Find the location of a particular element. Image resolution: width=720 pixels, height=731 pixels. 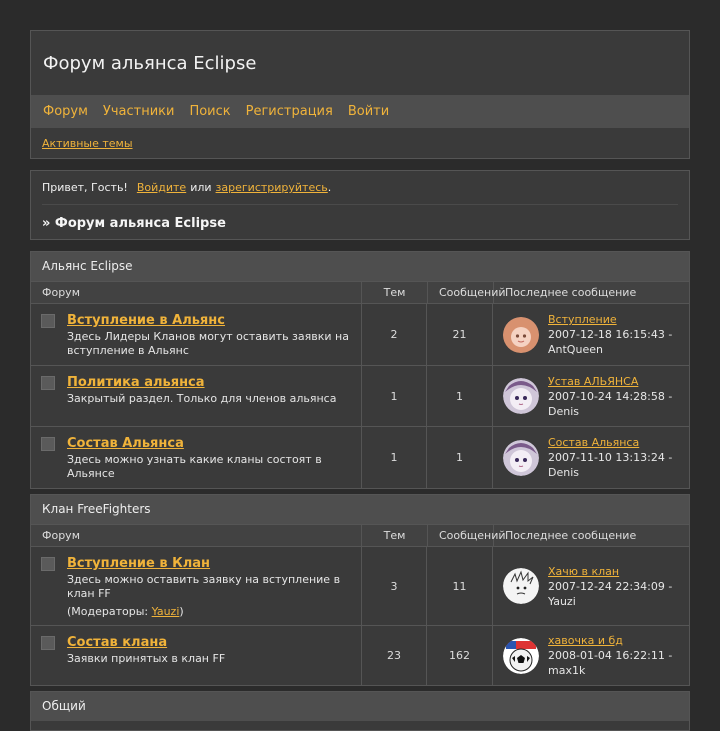

moderators-suffix: ) is located at coordinates (181, 611).